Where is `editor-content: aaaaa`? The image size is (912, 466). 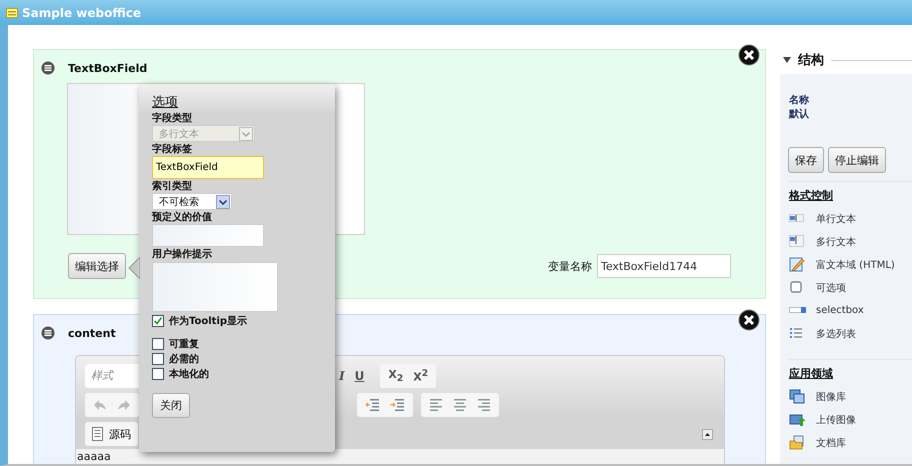 editor-content: aaaaa is located at coordinates (400, 456).